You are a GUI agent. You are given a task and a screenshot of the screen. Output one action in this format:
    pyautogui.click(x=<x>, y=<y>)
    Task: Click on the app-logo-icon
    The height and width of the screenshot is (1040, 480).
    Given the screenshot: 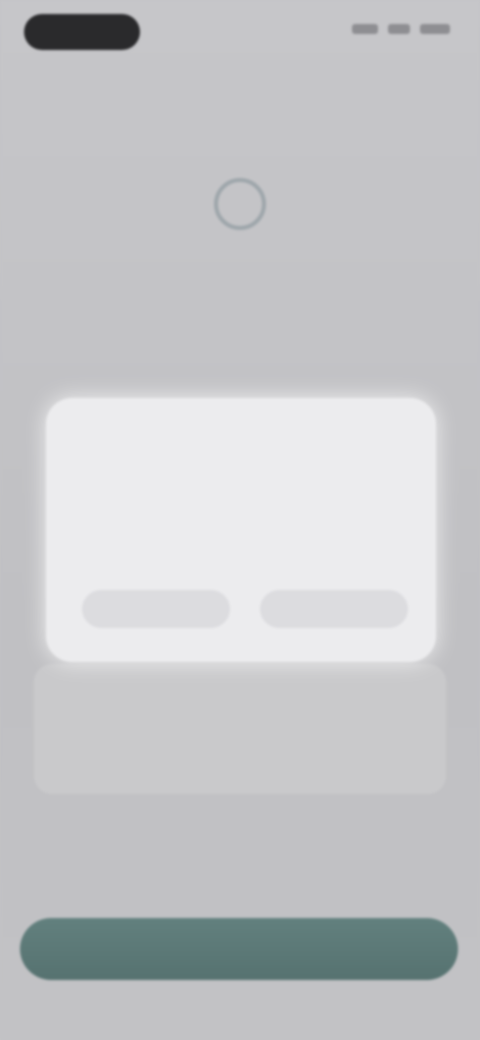 What is the action you would take?
    pyautogui.click(x=240, y=204)
    